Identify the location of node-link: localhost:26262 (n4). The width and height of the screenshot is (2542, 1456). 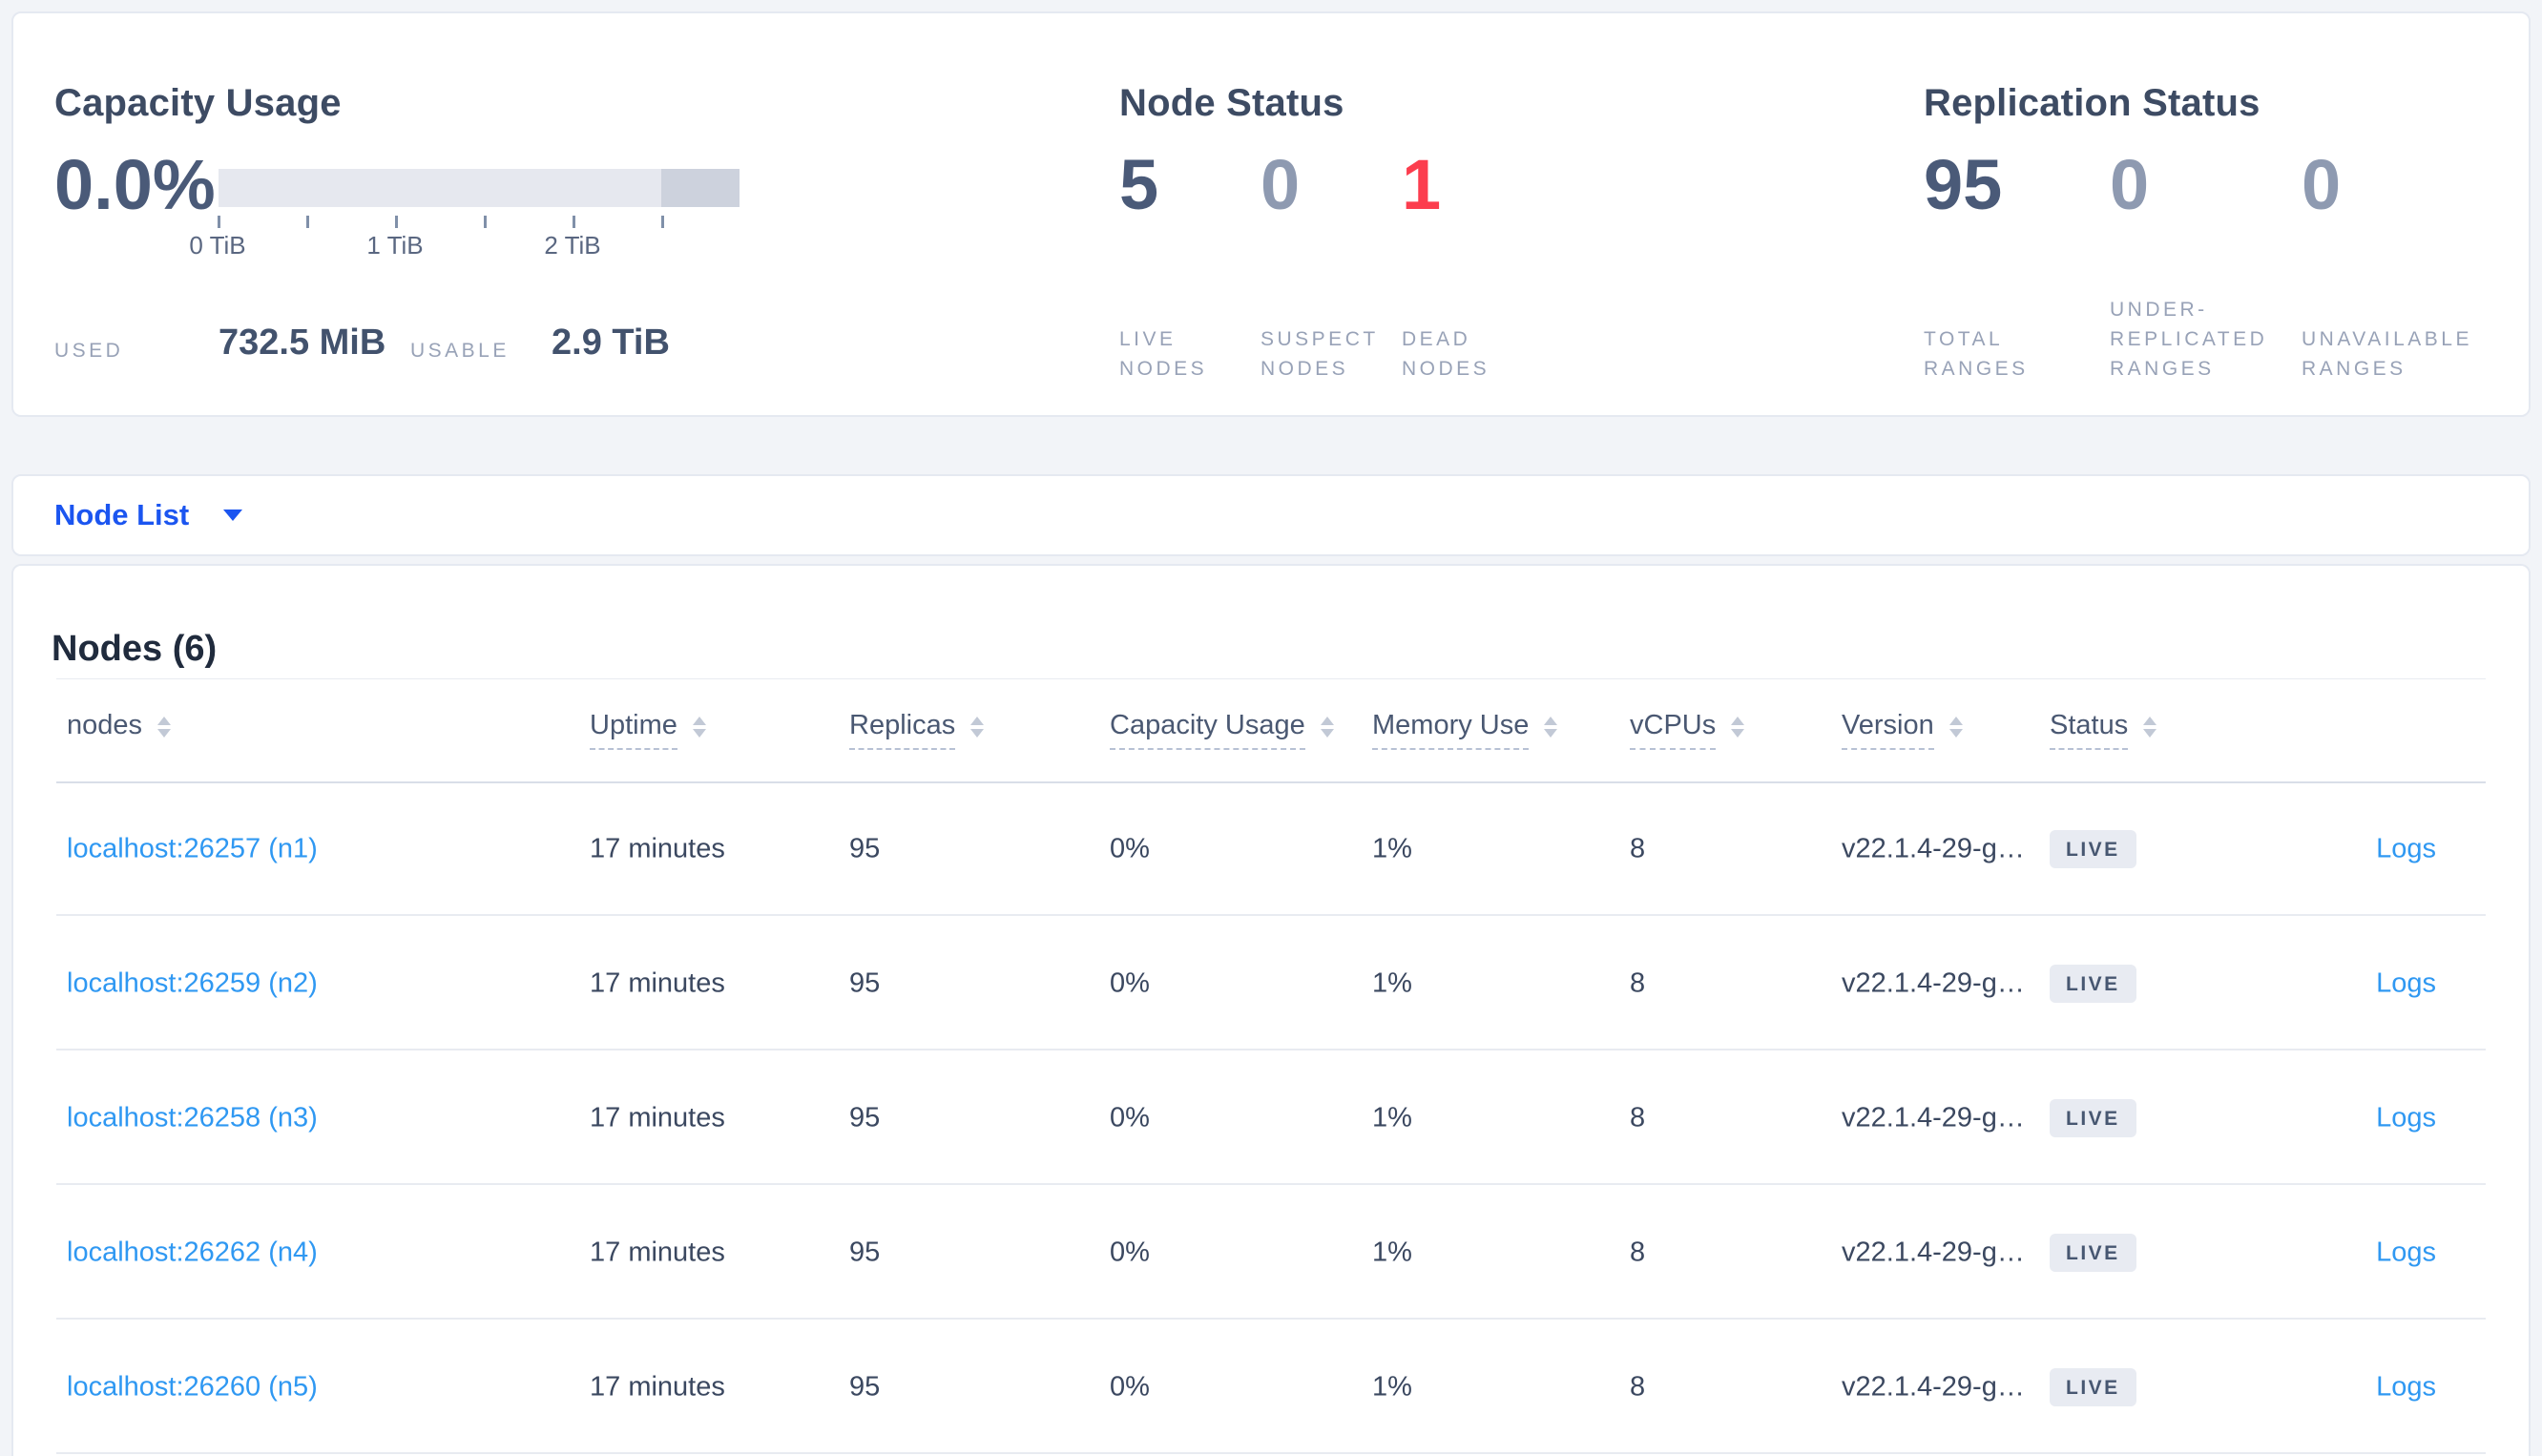
(192, 1252).